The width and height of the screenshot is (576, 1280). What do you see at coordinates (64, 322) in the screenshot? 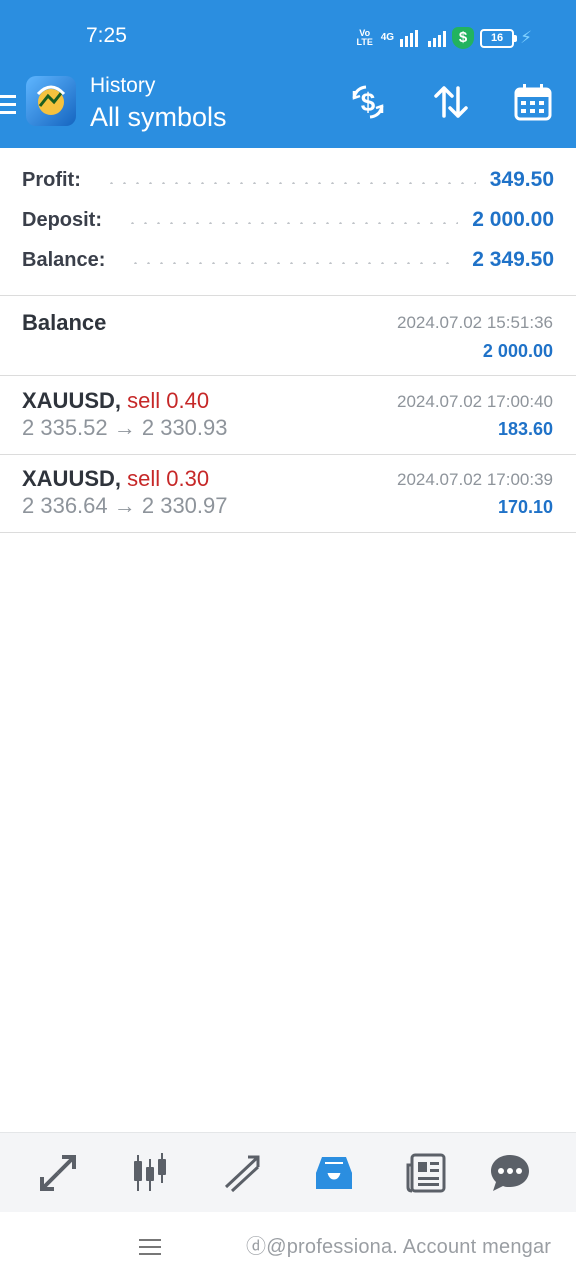
I see `item-title: Balance` at bounding box center [64, 322].